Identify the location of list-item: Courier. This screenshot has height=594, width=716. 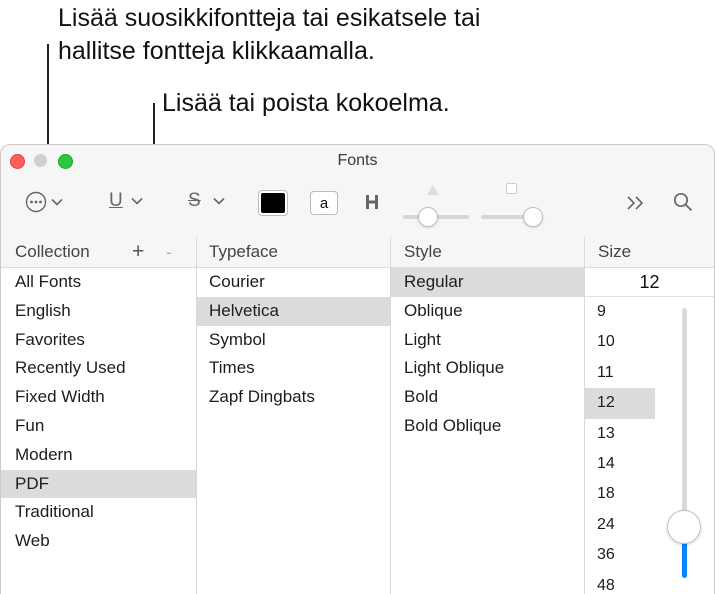
(293, 282).